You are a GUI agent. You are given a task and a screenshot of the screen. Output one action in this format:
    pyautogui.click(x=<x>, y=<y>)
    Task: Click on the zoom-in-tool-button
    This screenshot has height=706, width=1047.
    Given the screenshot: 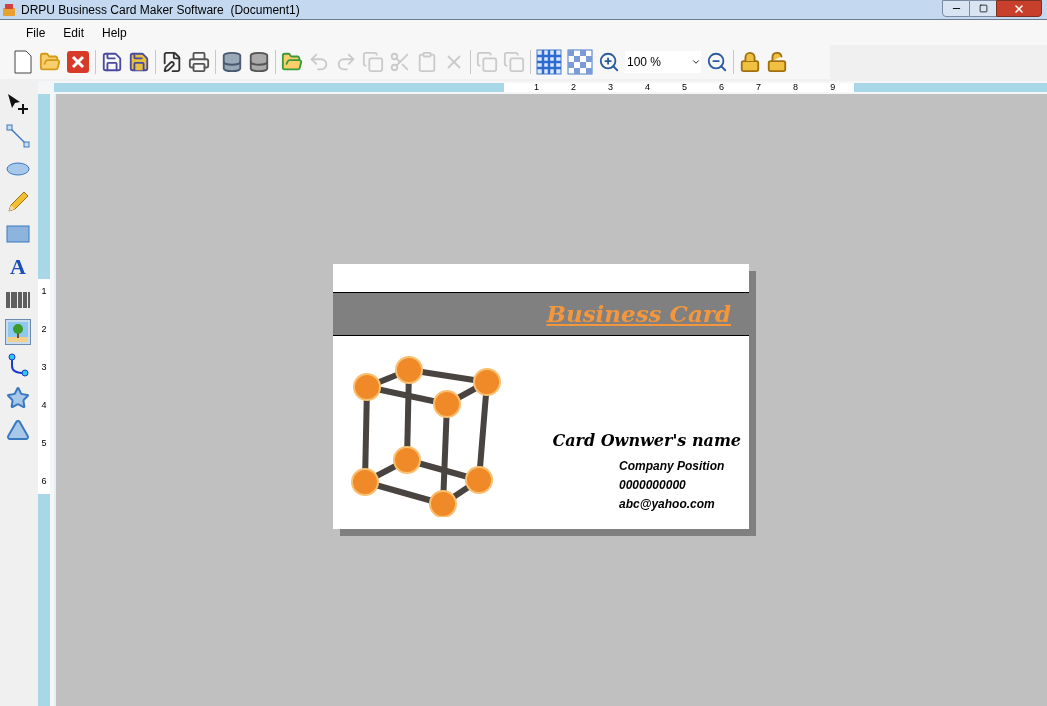 What is the action you would take?
    pyautogui.click(x=609, y=62)
    